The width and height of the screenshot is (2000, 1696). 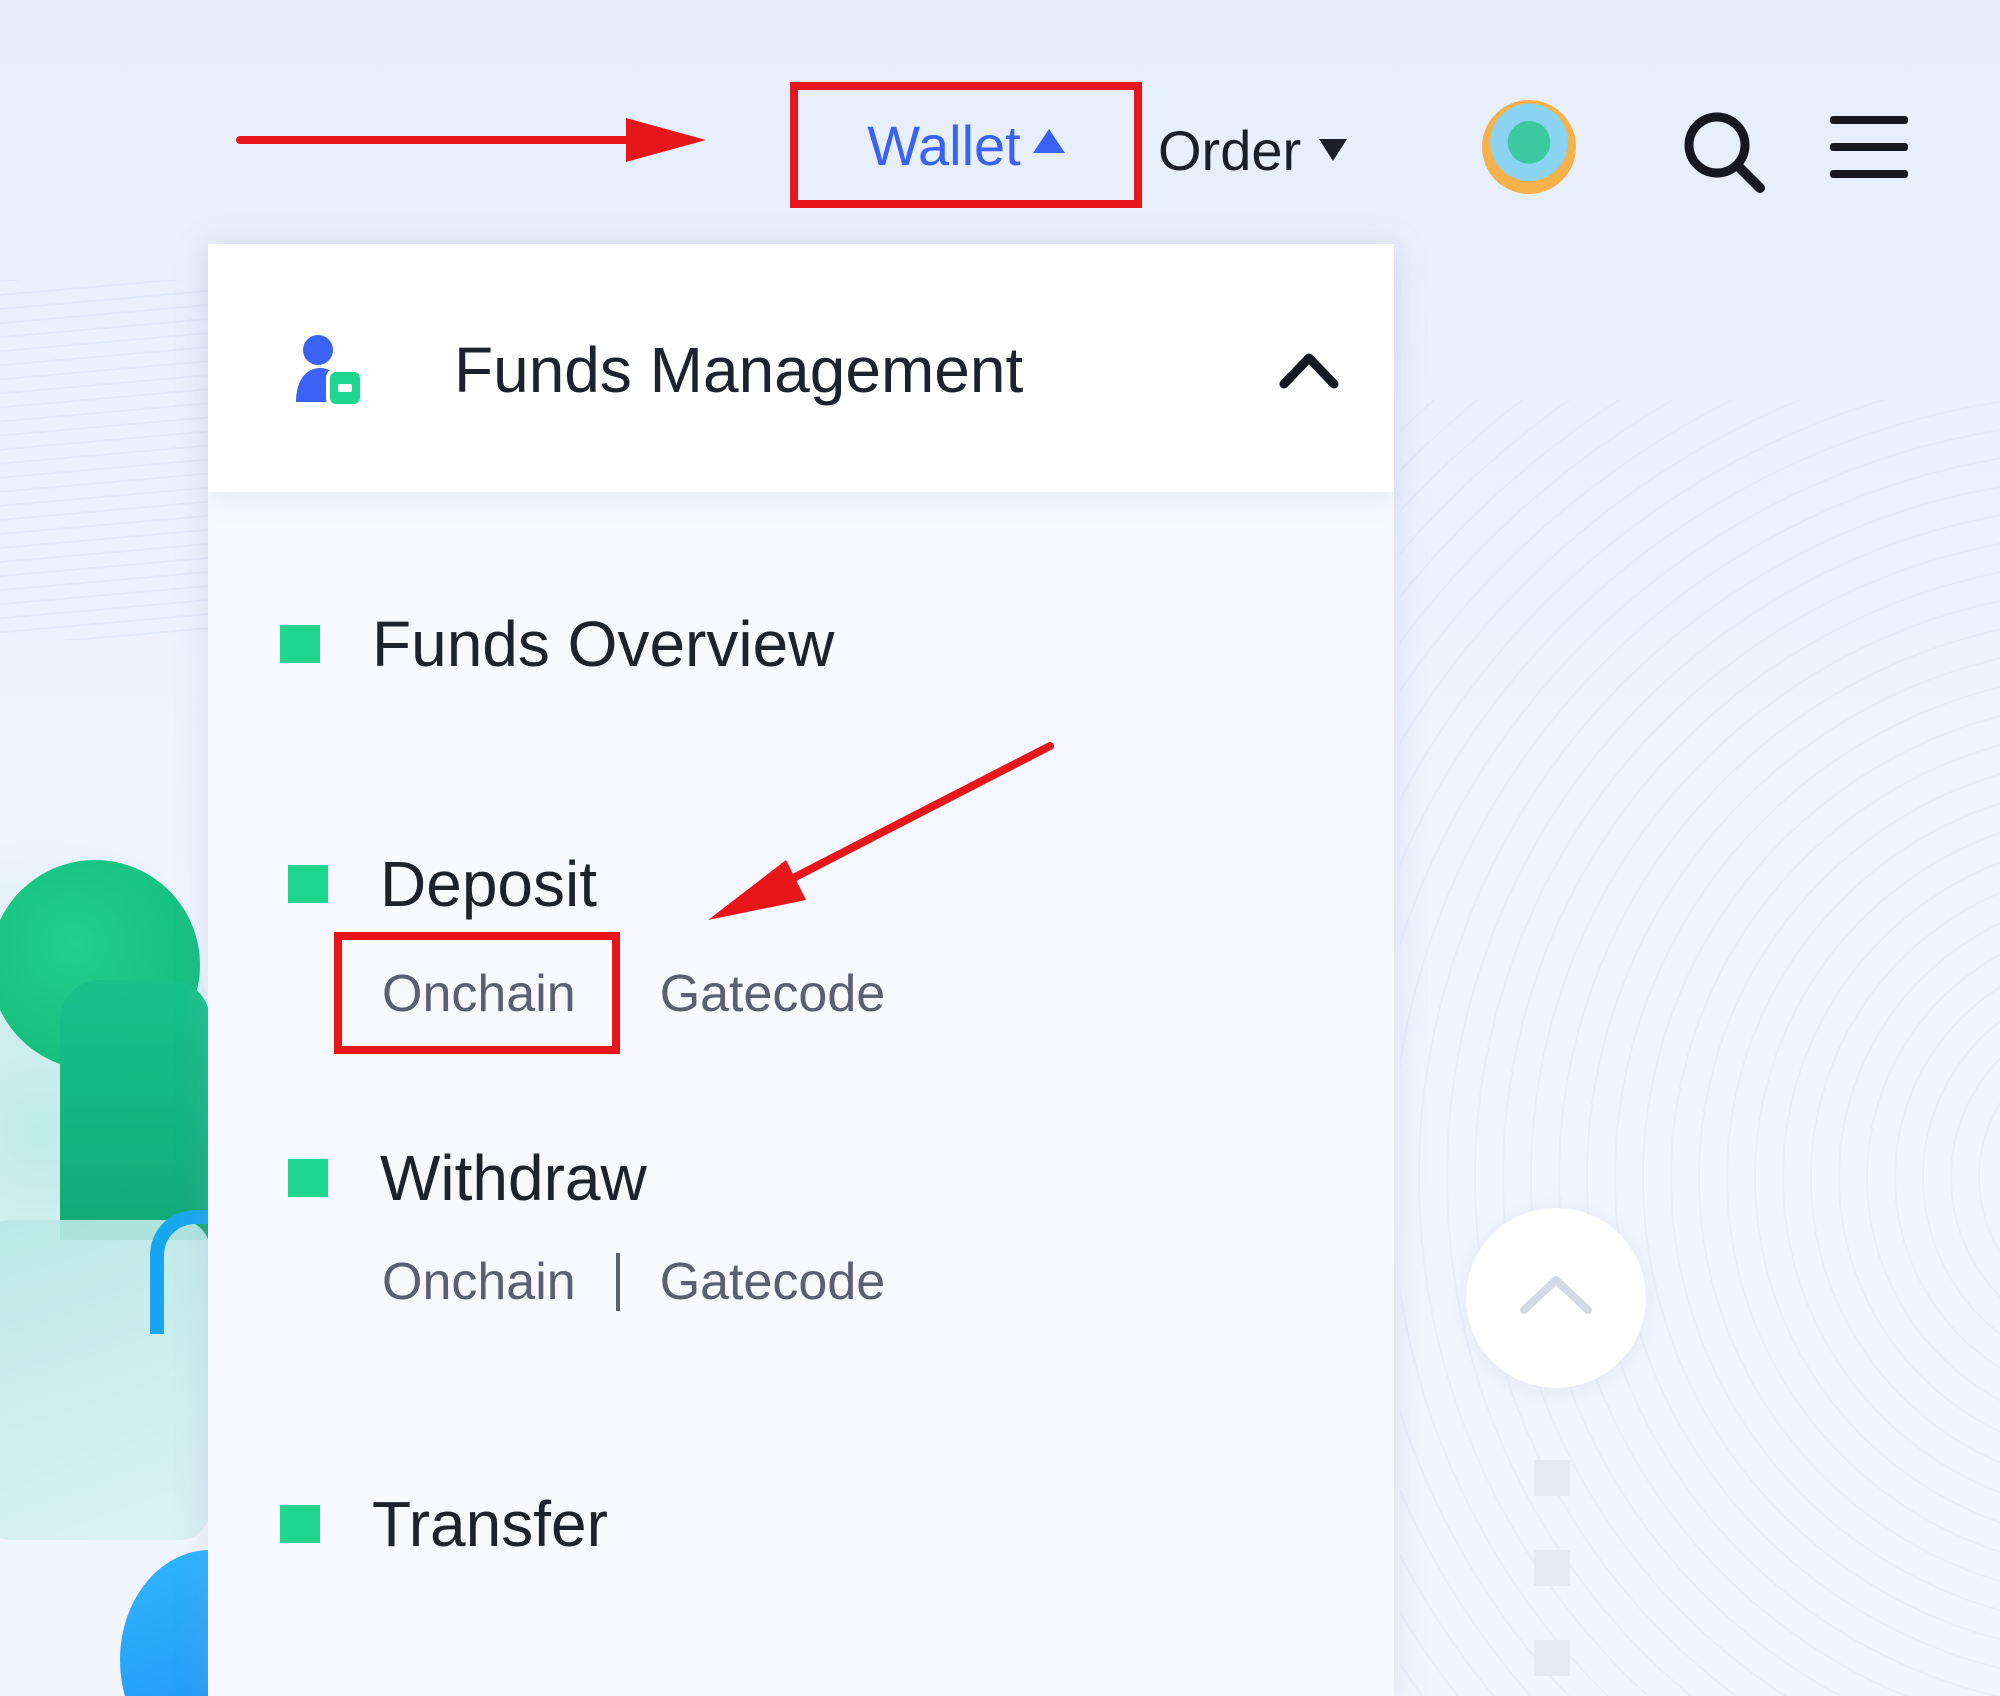 I want to click on search-icon, so click(x=1723, y=151).